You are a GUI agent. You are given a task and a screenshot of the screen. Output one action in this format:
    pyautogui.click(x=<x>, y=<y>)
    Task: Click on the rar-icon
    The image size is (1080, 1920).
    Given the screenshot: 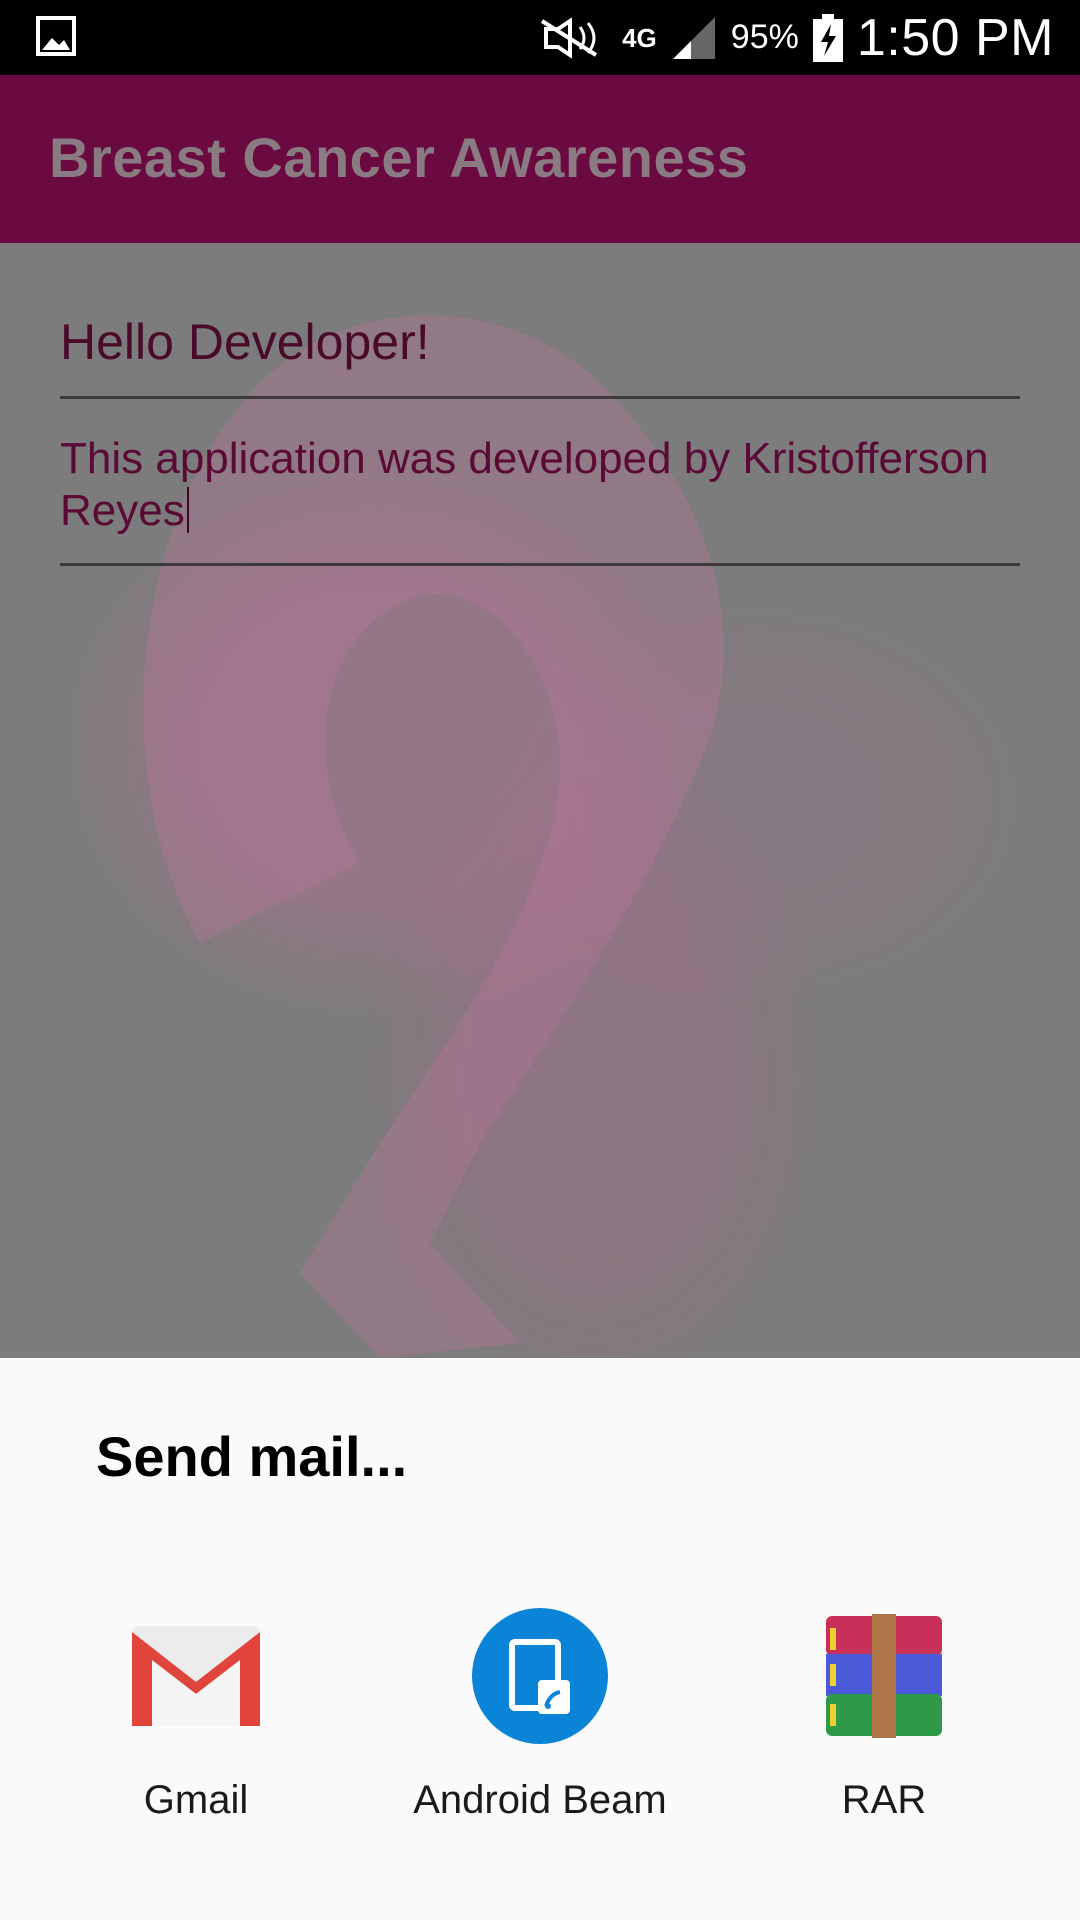 What is the action you would take?
    pyautogui.click(x=884, y=1676)
    